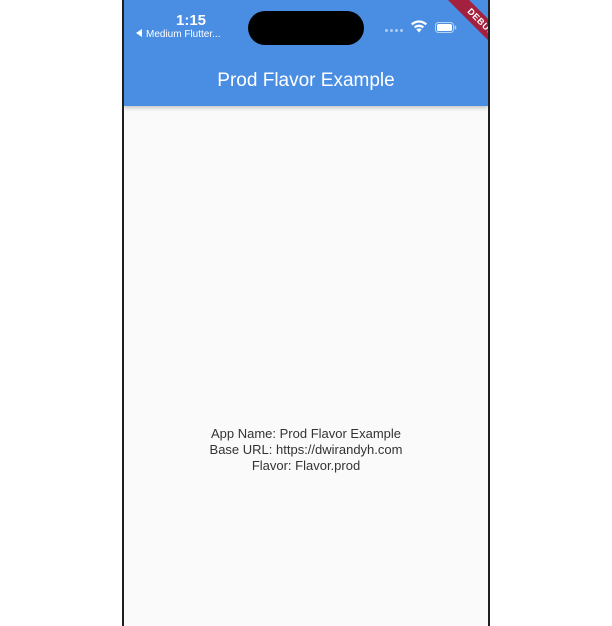 This screenshot has width=612, height=626. I want to click on dynamic-island, so click(306, 28).